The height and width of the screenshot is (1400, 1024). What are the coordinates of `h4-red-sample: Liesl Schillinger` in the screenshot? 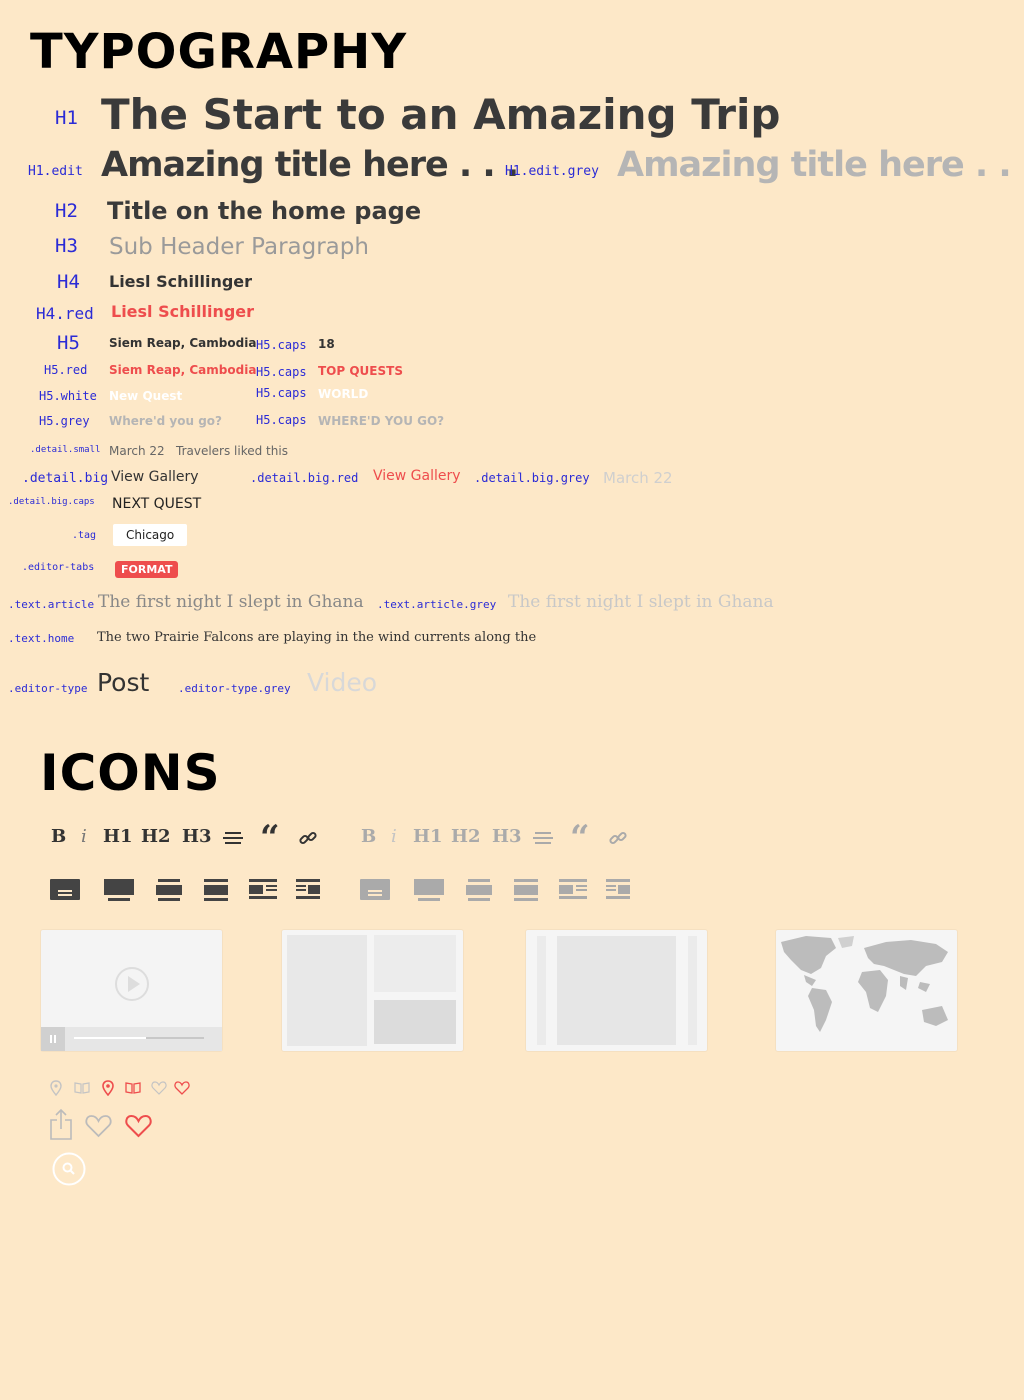 It's located at (183, 311).